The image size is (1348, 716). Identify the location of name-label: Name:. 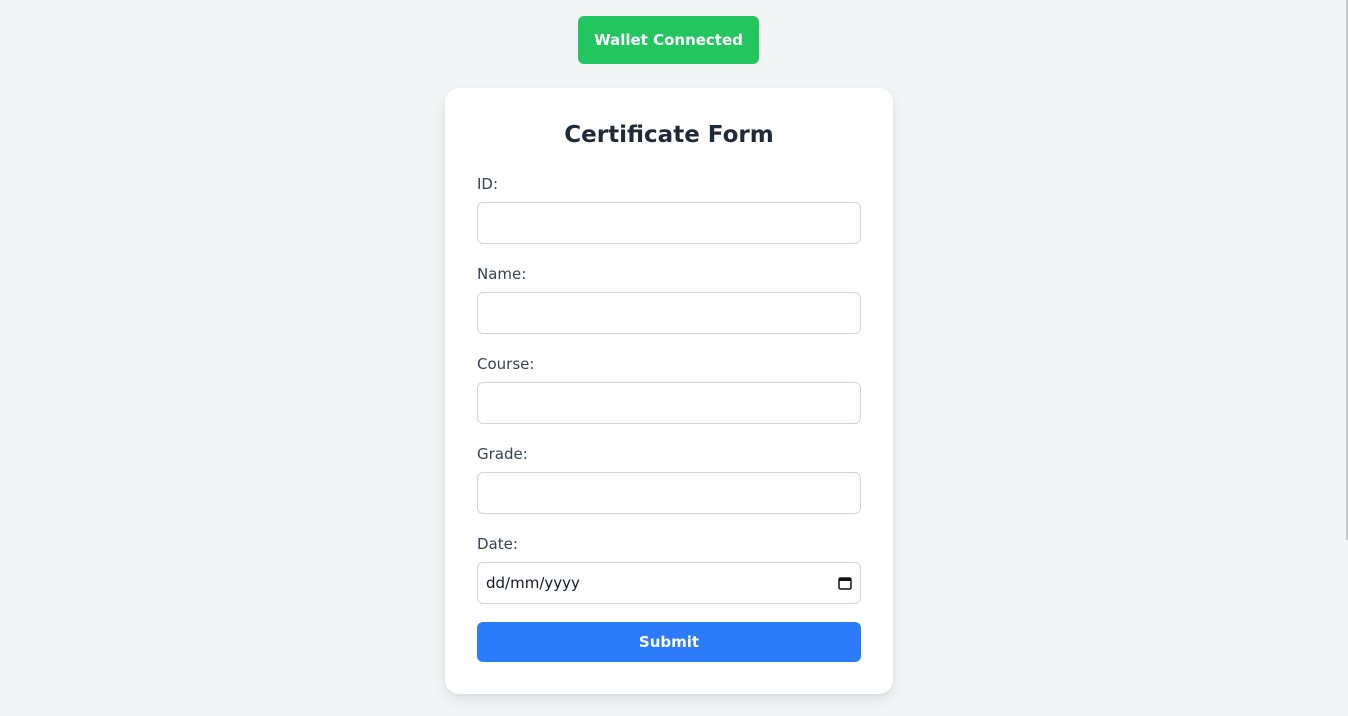
(502, 274).